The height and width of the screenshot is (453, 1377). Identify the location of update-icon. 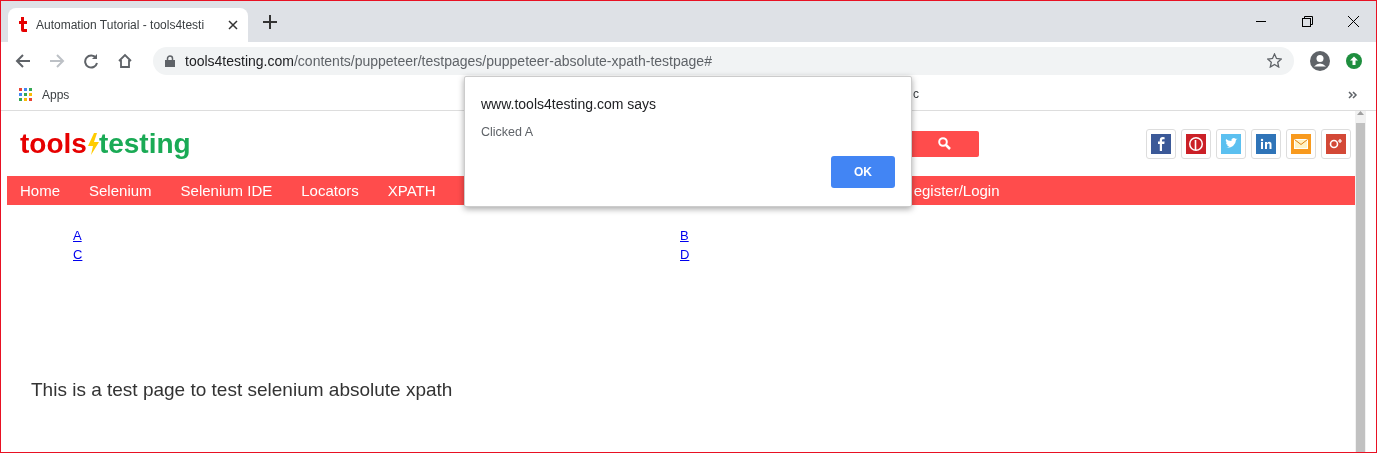
(1354, 60).